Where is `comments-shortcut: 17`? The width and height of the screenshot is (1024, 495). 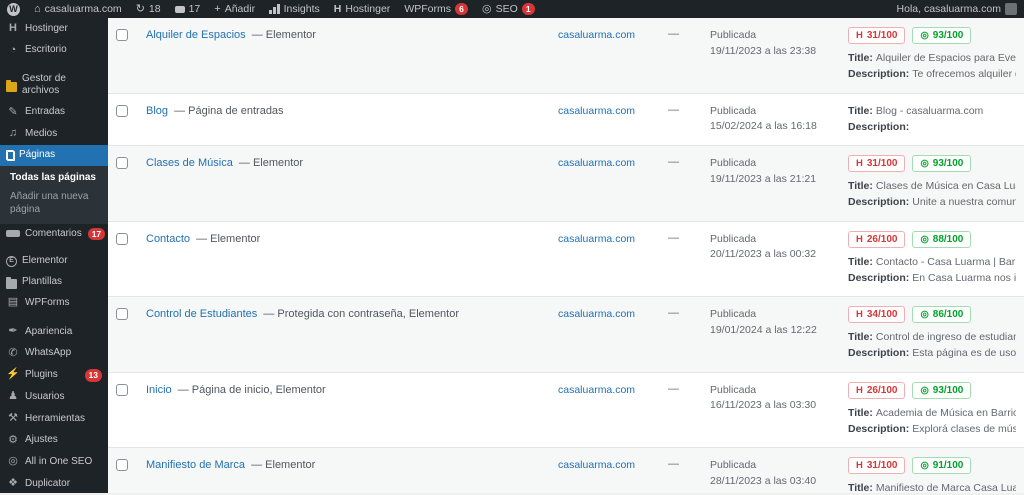 comments-shortcut: 17 is located at coordinates (188, 9).